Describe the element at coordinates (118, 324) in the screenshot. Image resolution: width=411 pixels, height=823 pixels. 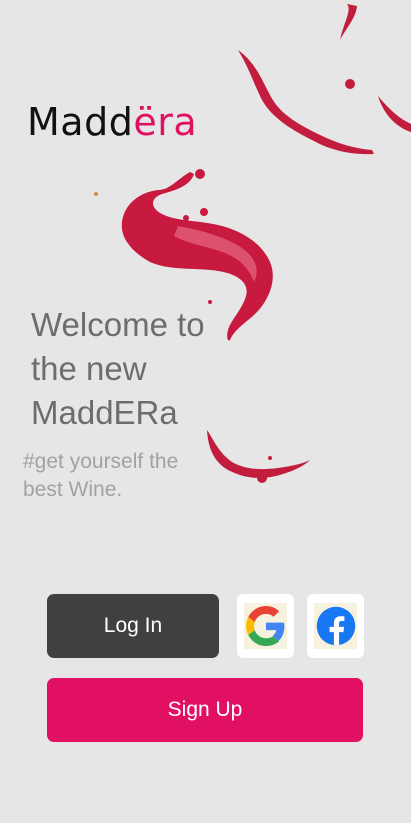
I see `welcome-line: Welcome to` at that location.